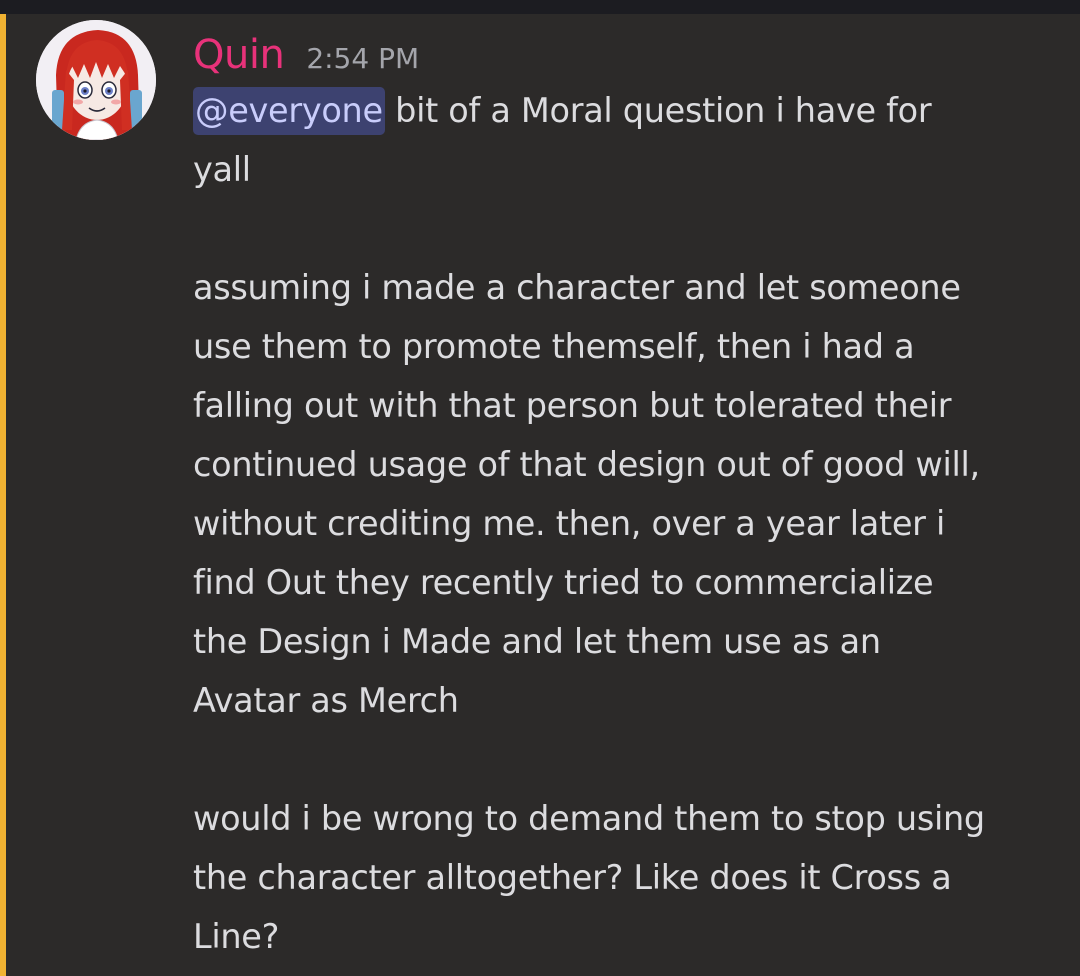 The image size is (1080, 976). Describe the element at coordinates (222, 169) in the screenshot. I see `message-line: yall` at that location.